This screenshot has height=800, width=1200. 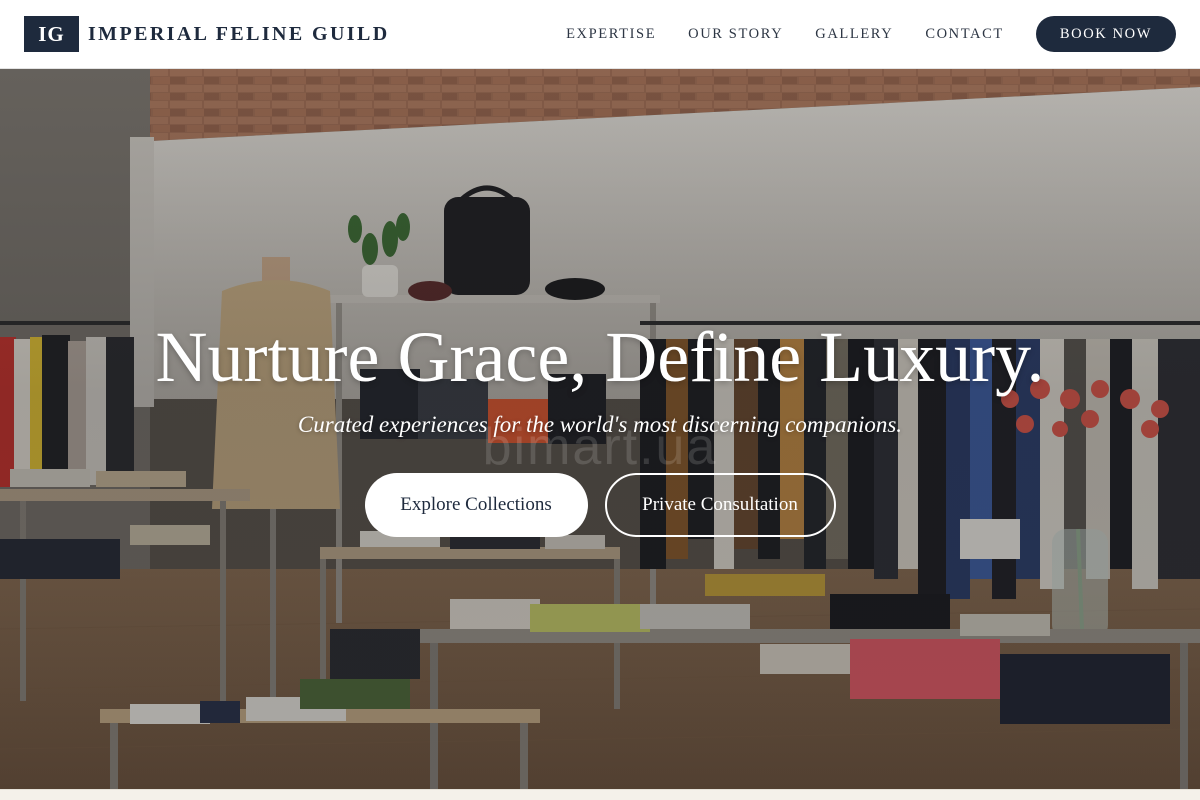 I want to click on nav-link-our-story: OUR STORY, so click(x=735, y=34).